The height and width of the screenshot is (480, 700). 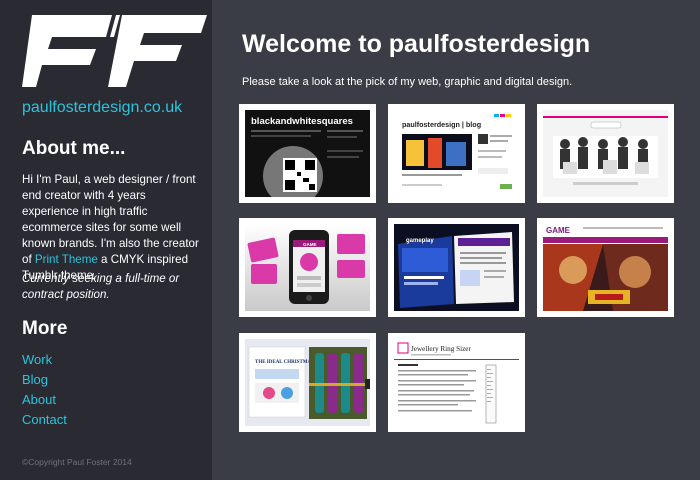 I want to click on copyright: ©Copyright Paul Foster 2014, so click(x=77, y=462).